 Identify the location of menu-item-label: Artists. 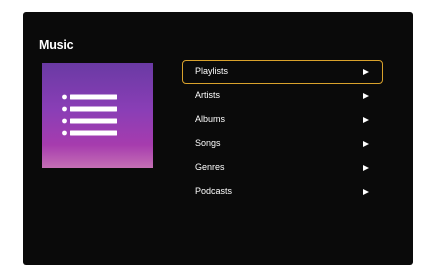
(208, 95).